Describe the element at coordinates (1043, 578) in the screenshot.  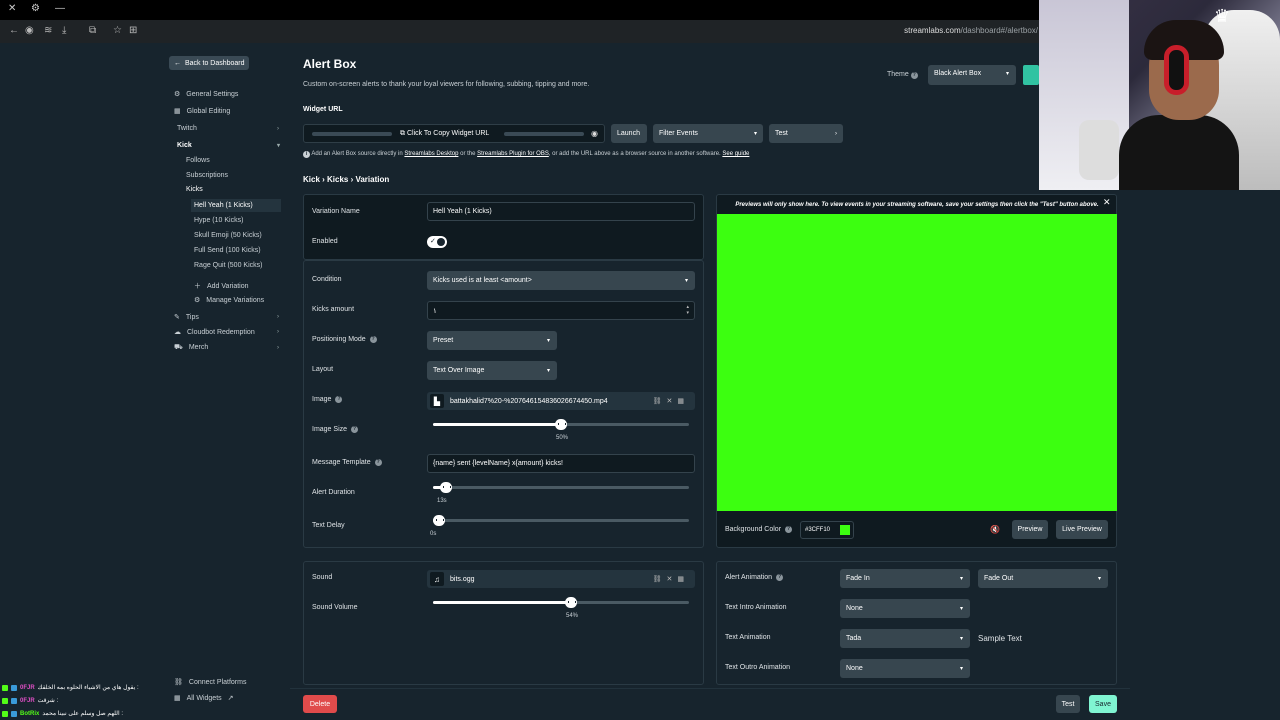
I see `alert-out-select: Fade Out ▾` at that location.